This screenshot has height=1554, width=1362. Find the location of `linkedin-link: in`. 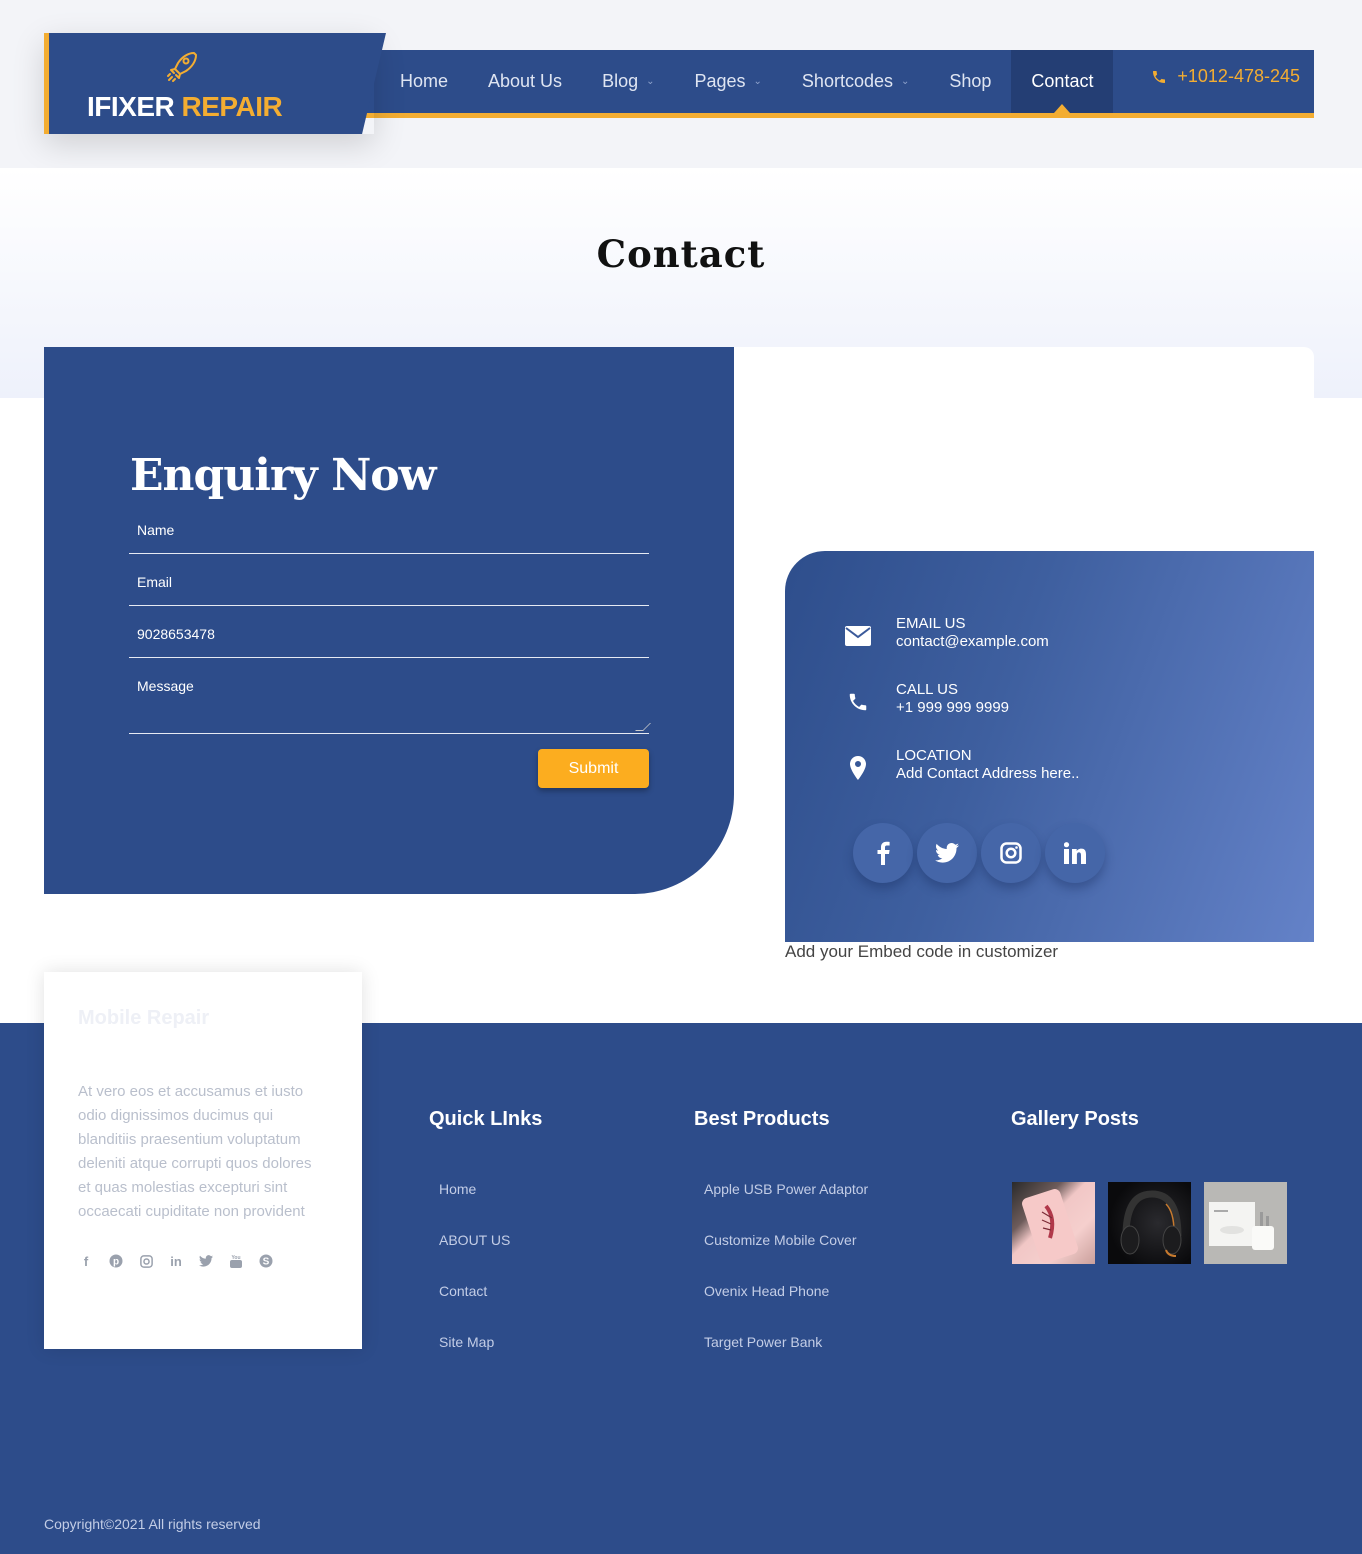

linkedin-link: in is located at coordinates (176, 1261).